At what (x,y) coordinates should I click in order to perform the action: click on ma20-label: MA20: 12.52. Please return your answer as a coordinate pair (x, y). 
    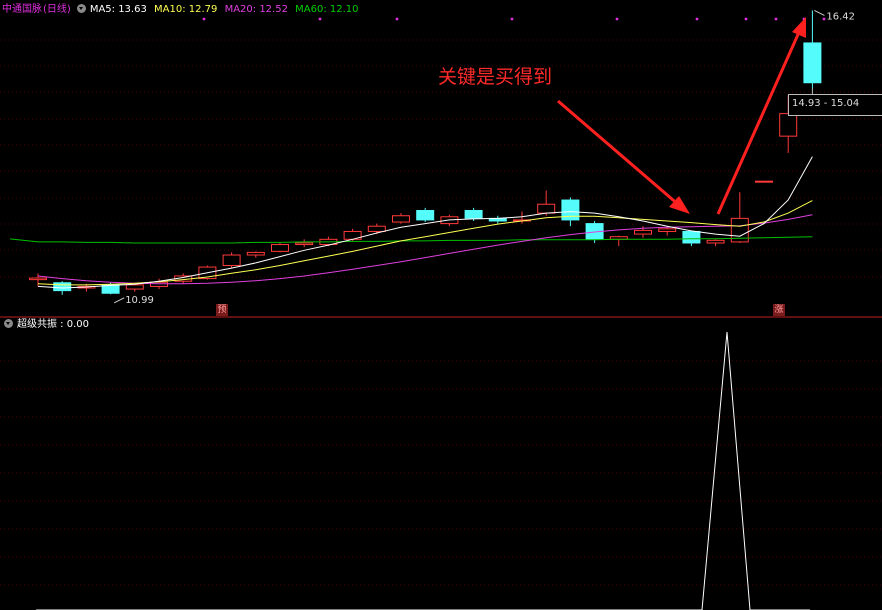
    Looking at the image, I should click on (256, 9).